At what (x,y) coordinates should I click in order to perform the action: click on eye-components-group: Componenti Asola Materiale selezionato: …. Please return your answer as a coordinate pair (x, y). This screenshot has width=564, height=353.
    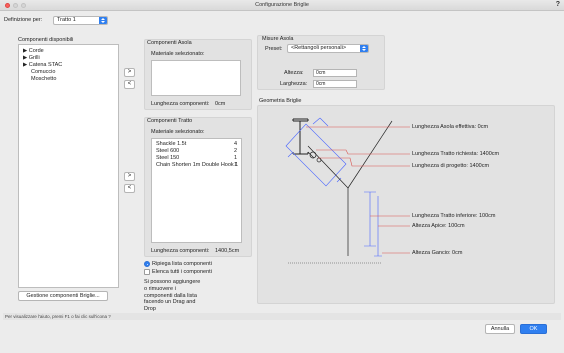
    Looking at the image, I should click on (198, 74).